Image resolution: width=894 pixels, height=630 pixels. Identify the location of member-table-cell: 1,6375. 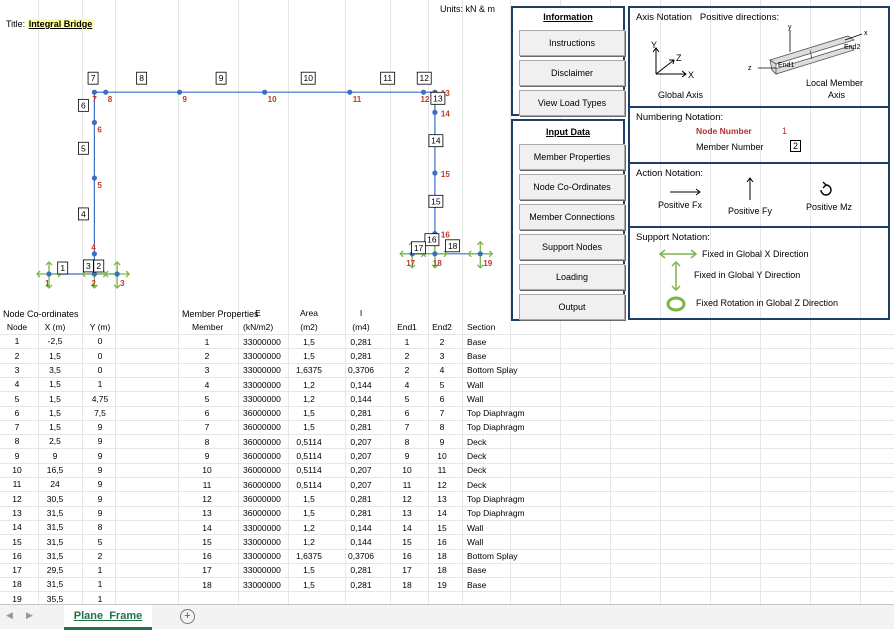
(309, 556).